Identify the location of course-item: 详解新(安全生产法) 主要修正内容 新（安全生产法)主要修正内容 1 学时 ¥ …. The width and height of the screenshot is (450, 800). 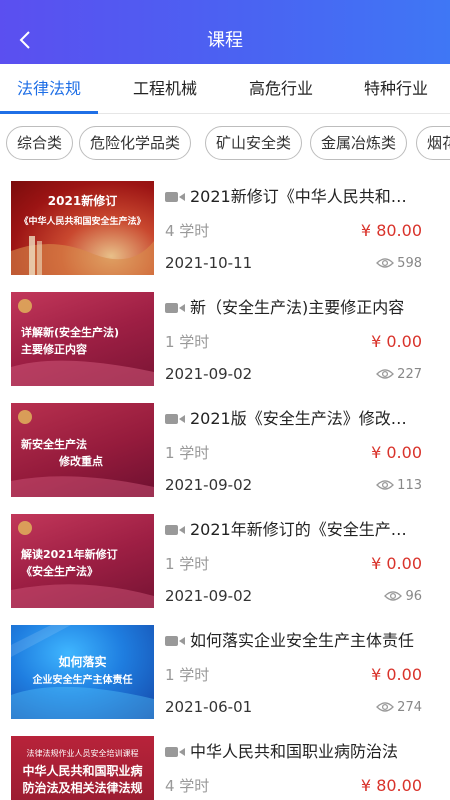
(225, 340).